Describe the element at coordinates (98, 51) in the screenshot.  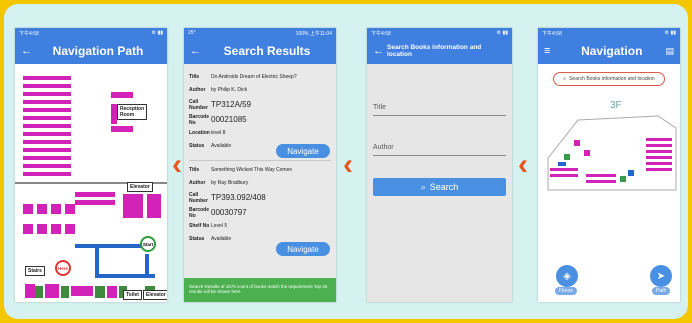
I see `page-title: Navigation Path` at that location.